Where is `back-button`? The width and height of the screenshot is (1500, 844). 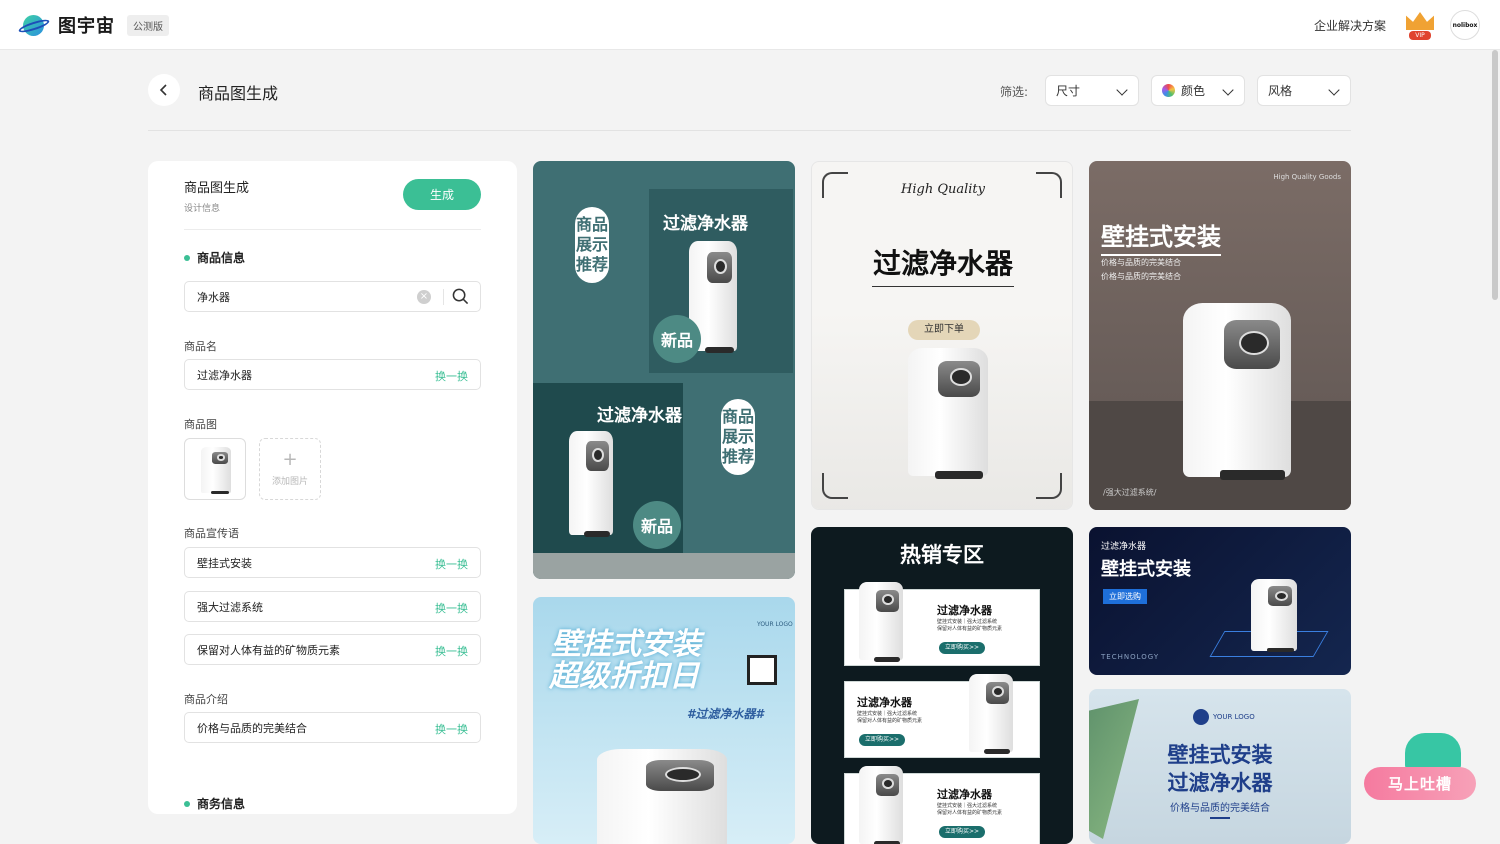 back-button is located at coordinates (164, 90).